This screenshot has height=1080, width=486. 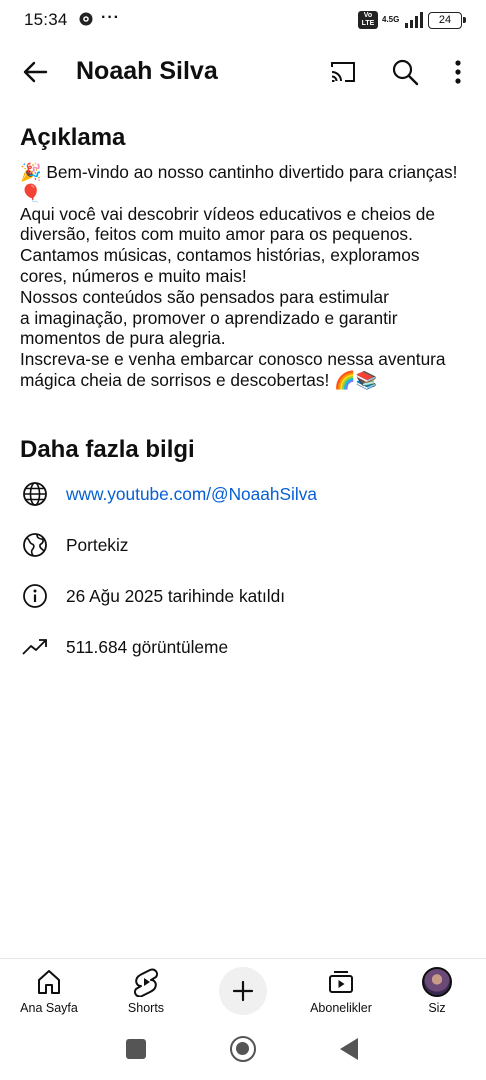 What do you see at coordinates (368, 20) in the screenshot?
I see `volte-badge: Vo LTE` at bounding box center [368, 20].